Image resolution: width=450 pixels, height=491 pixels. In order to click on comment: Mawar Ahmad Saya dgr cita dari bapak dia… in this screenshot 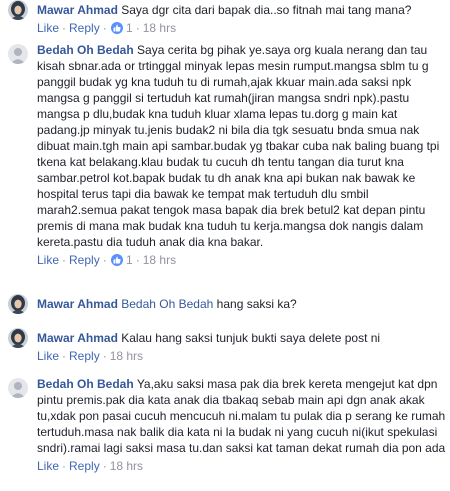, I will do `click(225, 20)`.